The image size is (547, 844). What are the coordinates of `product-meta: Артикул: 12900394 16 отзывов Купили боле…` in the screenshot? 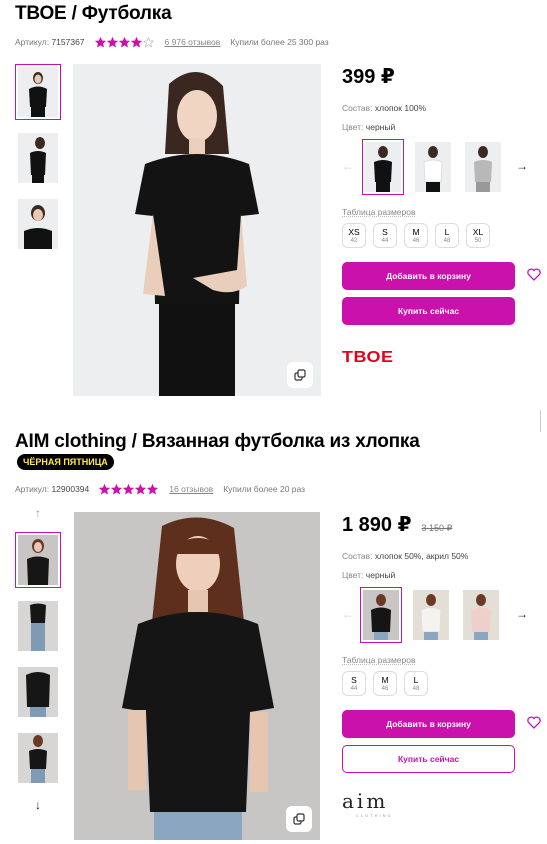 It's located at (160, 489).